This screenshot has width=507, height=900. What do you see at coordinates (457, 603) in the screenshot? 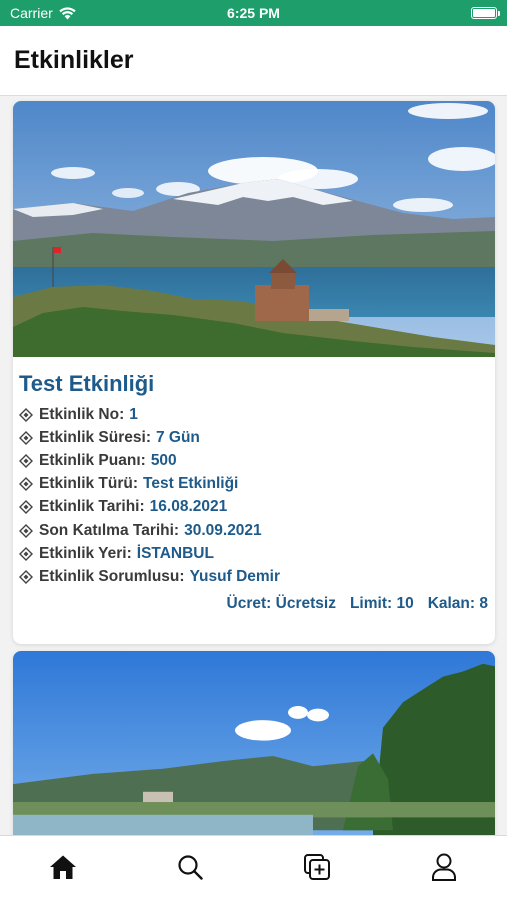
I see `event-remaining: Kalan: 8` at bounding box center [457, 603].